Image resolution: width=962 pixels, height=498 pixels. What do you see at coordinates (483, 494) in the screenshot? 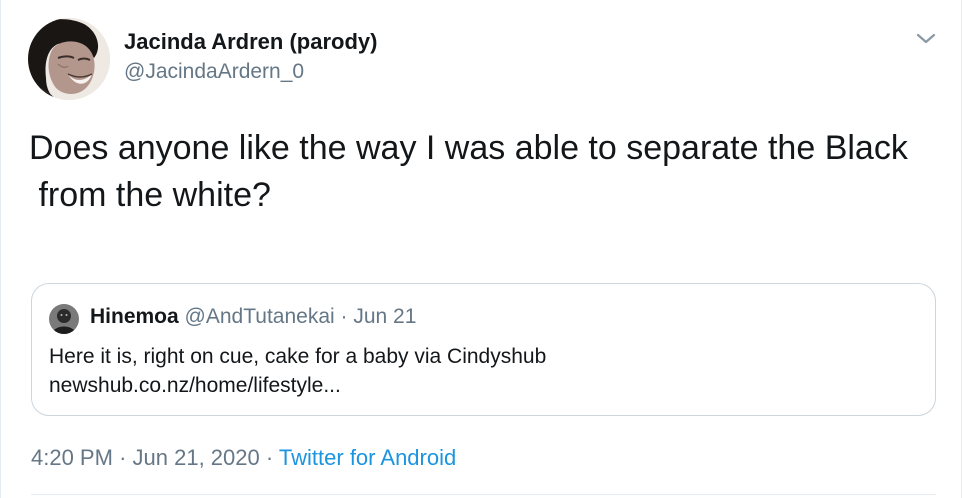
I see `divider` at bounding box center [483, 494].